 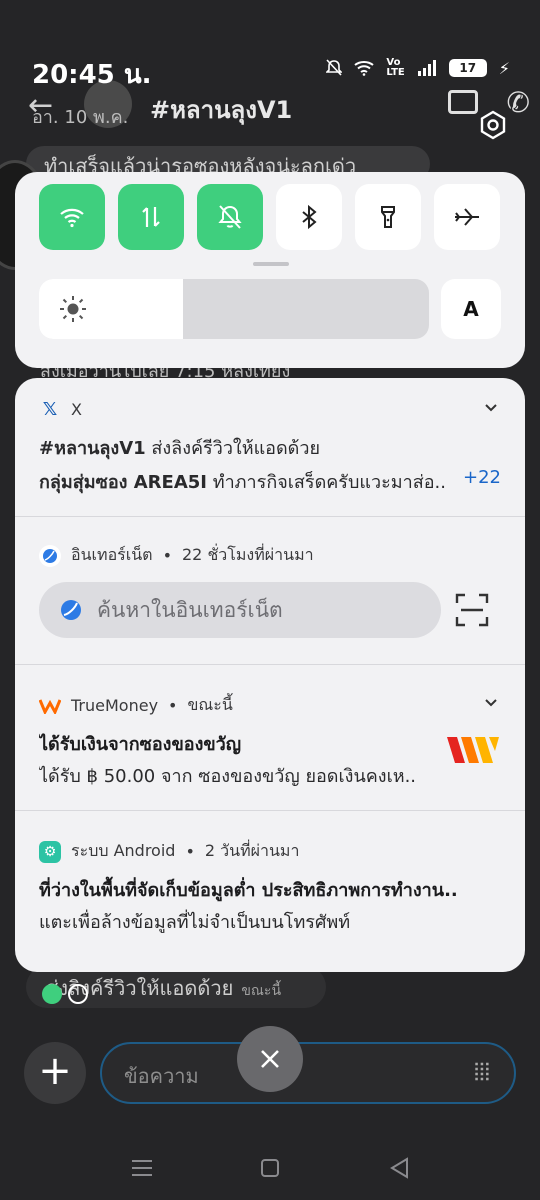 What do you see at coordinates (467, 68) in the screenshot?
I see `battery-indicator: 17` at bounding box center [467, 68].